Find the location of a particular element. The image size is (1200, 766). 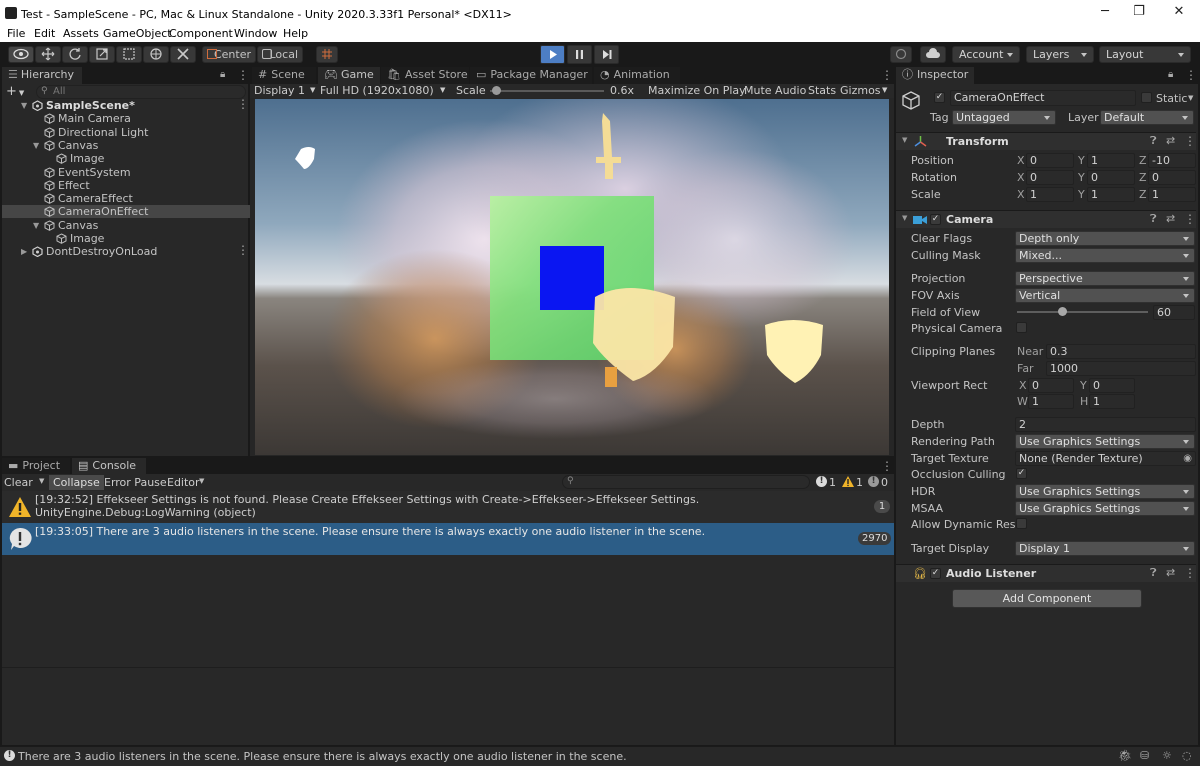

hierarchy-item: EventSystem is located at coordinates (126, 172).